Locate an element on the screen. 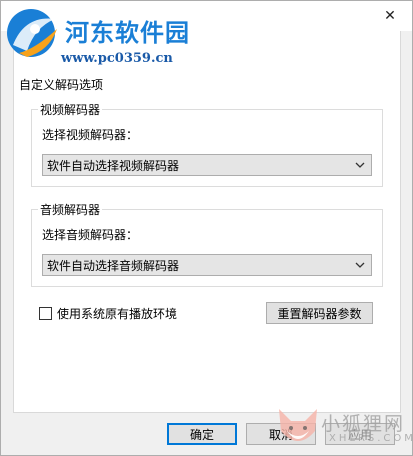  reset-decoder-button: 重置解码器参数 is located at coordinates (319, 313).